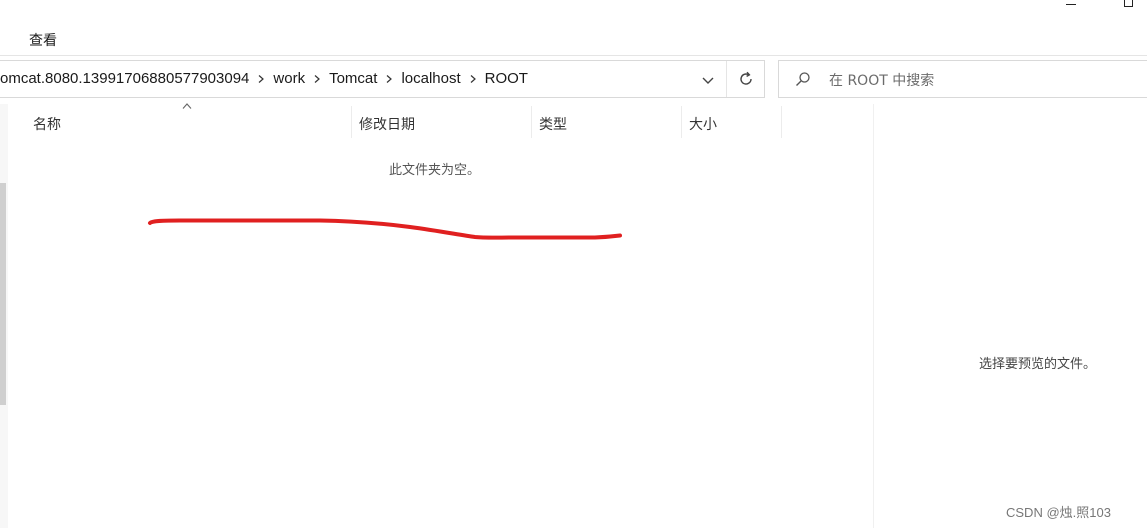  Describe the element at coordinates (1058, 512) in the screenshot. I see `watermark: CSDN @烛.照103` at that location.